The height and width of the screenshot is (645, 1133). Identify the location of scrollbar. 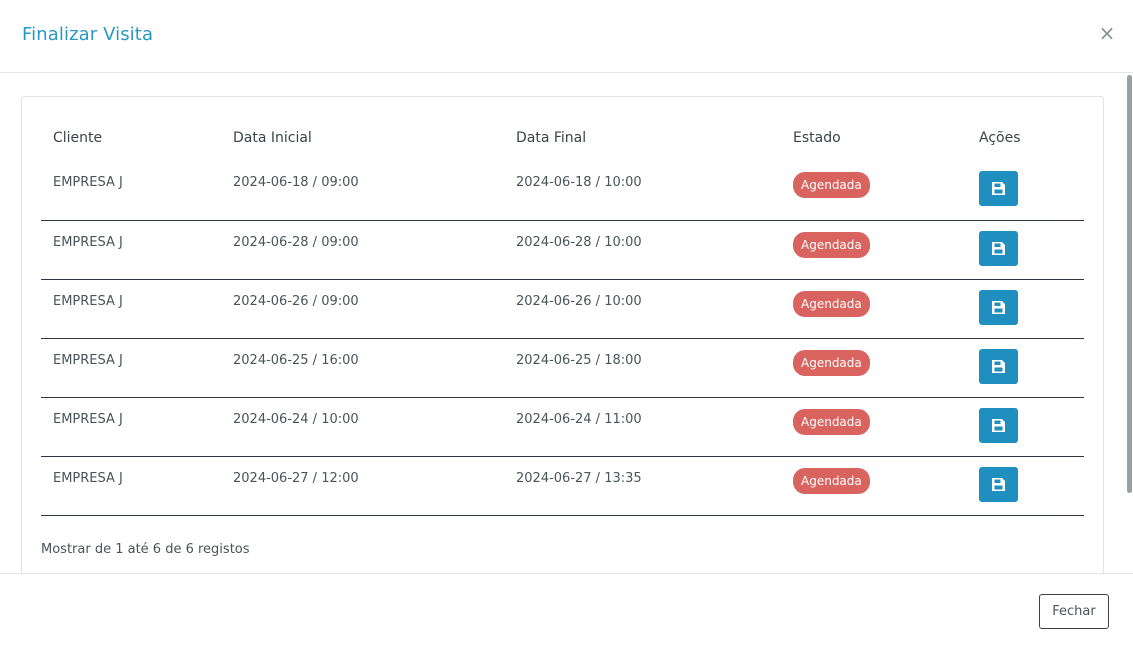
(1130, 323).